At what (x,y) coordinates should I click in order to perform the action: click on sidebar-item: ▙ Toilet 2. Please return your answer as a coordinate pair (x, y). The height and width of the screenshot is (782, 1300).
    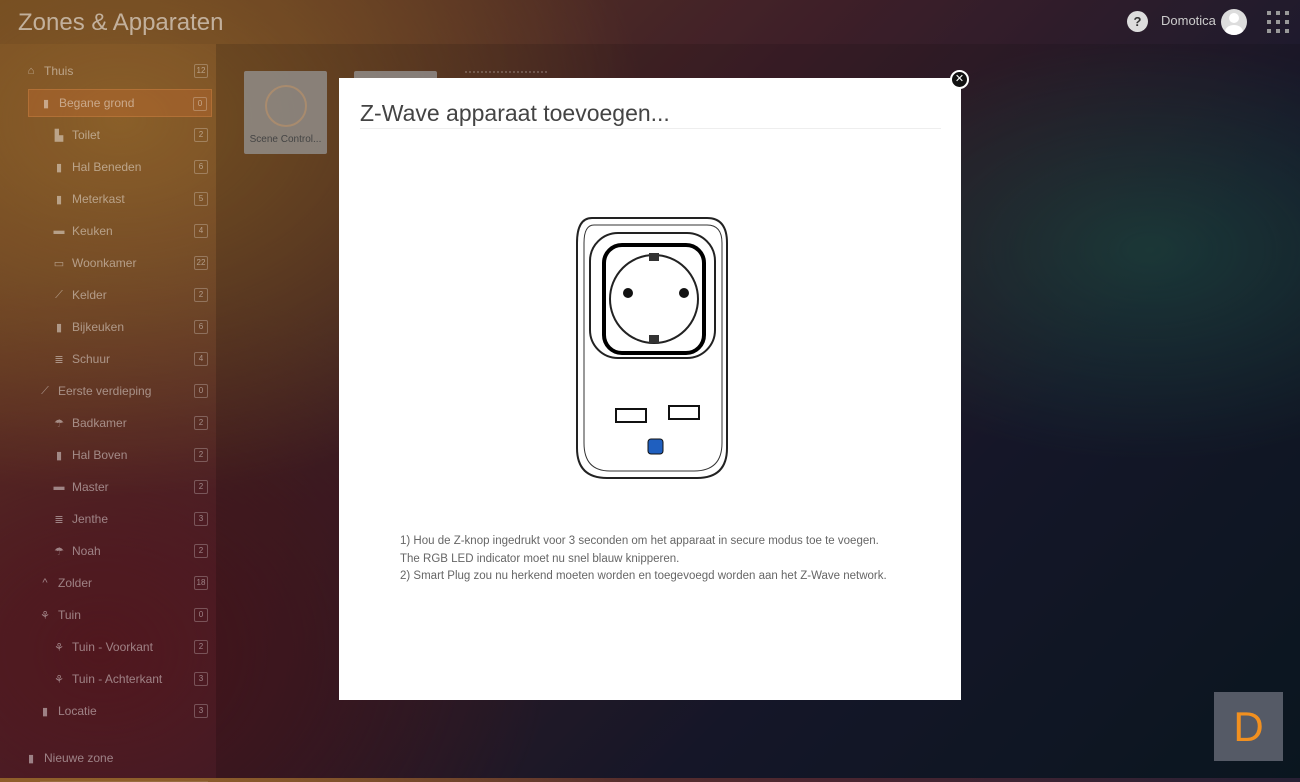
    Looking at the image, I should click on (132, 135).